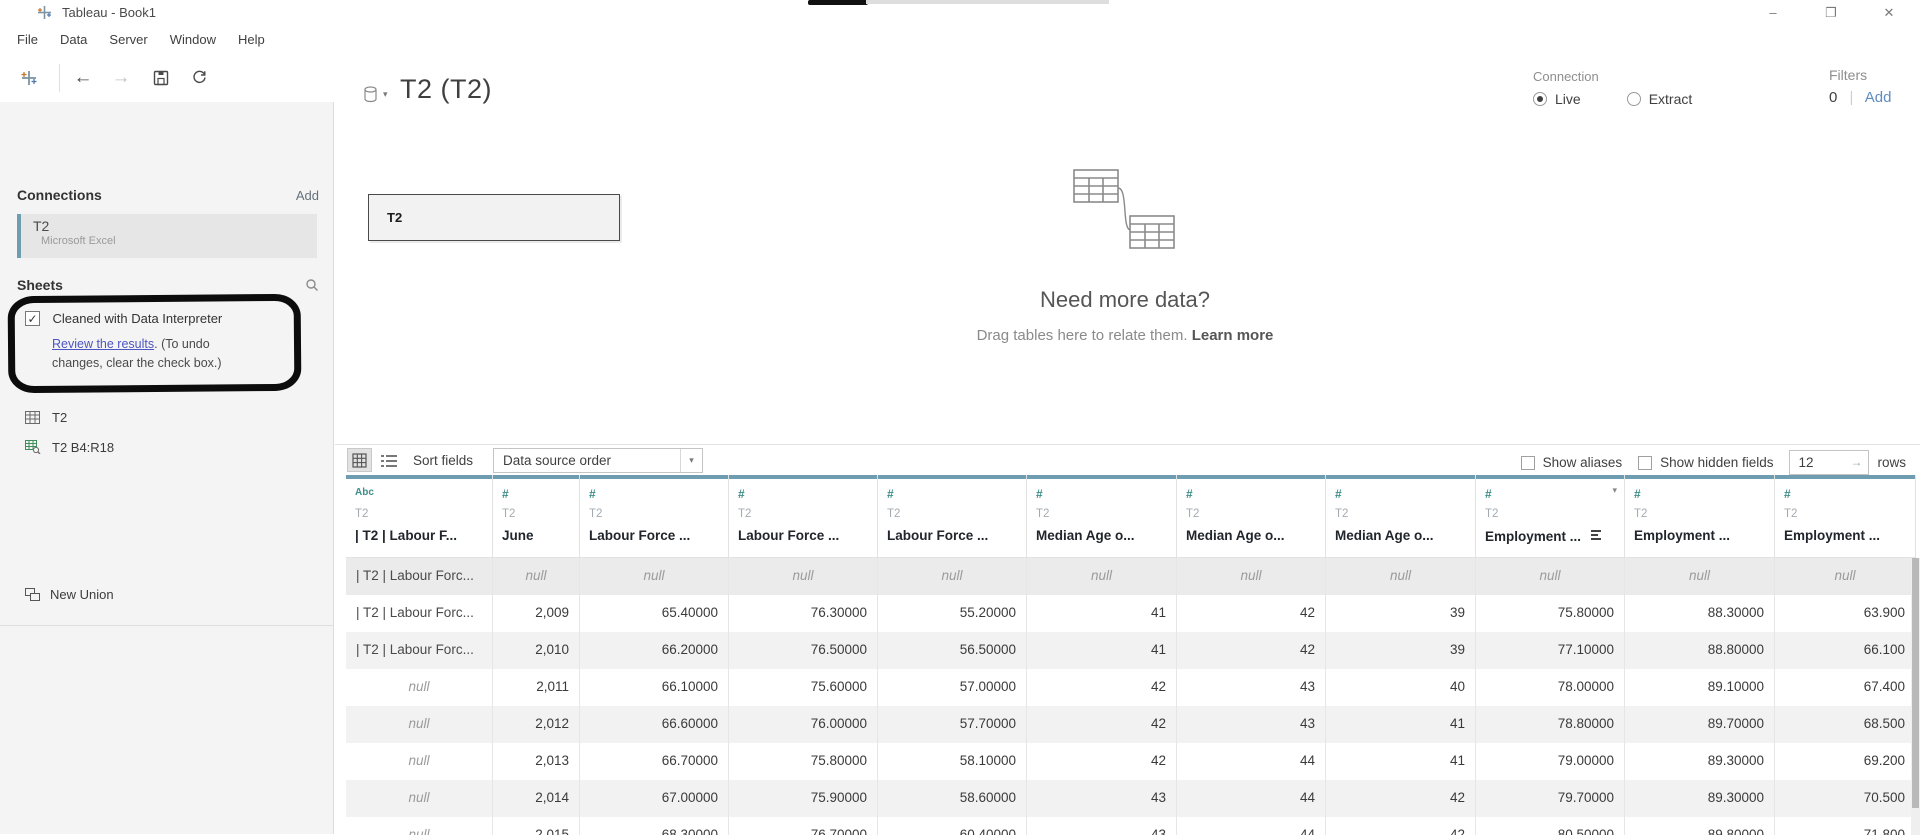 The image size is (1920, 835). Describe the element at coordinates (1540, 99) in the screenshot. I see `live-radio` at that location.